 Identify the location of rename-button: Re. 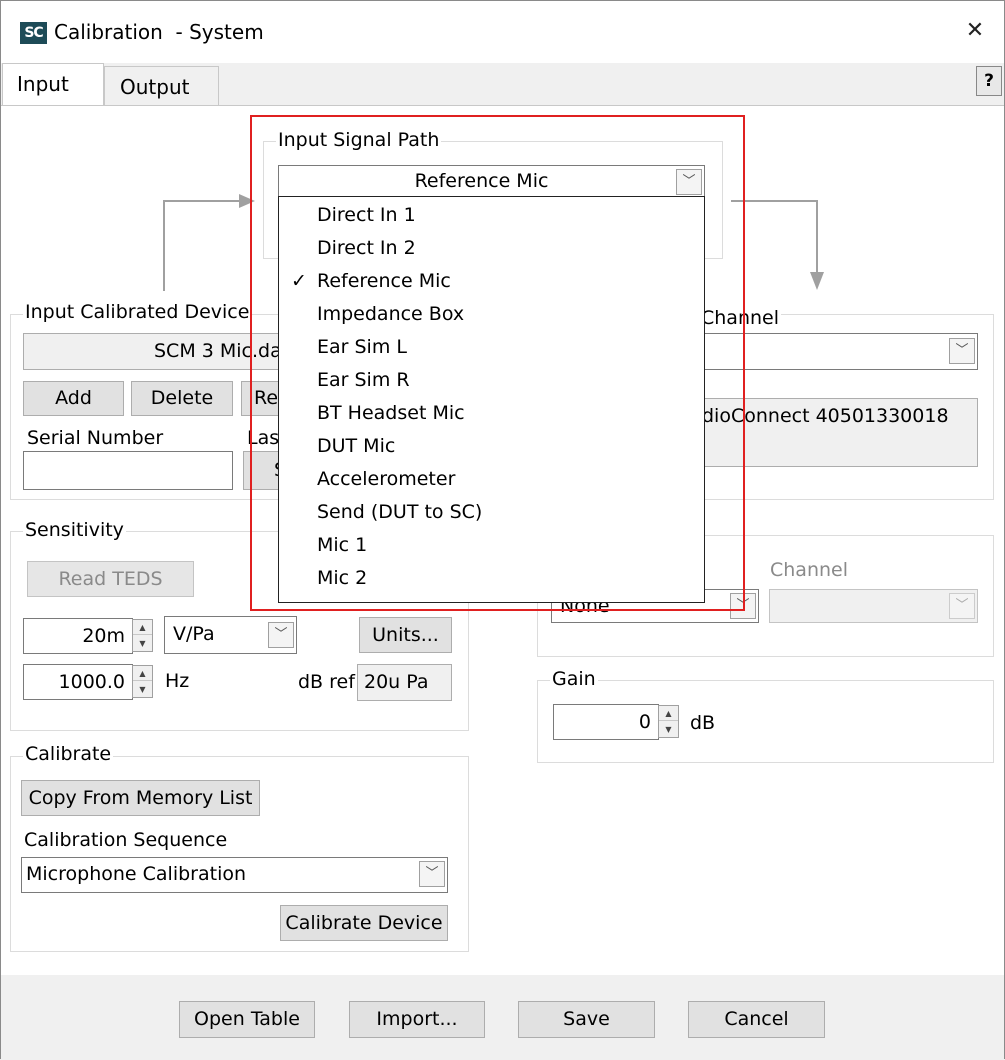
(261, 398).